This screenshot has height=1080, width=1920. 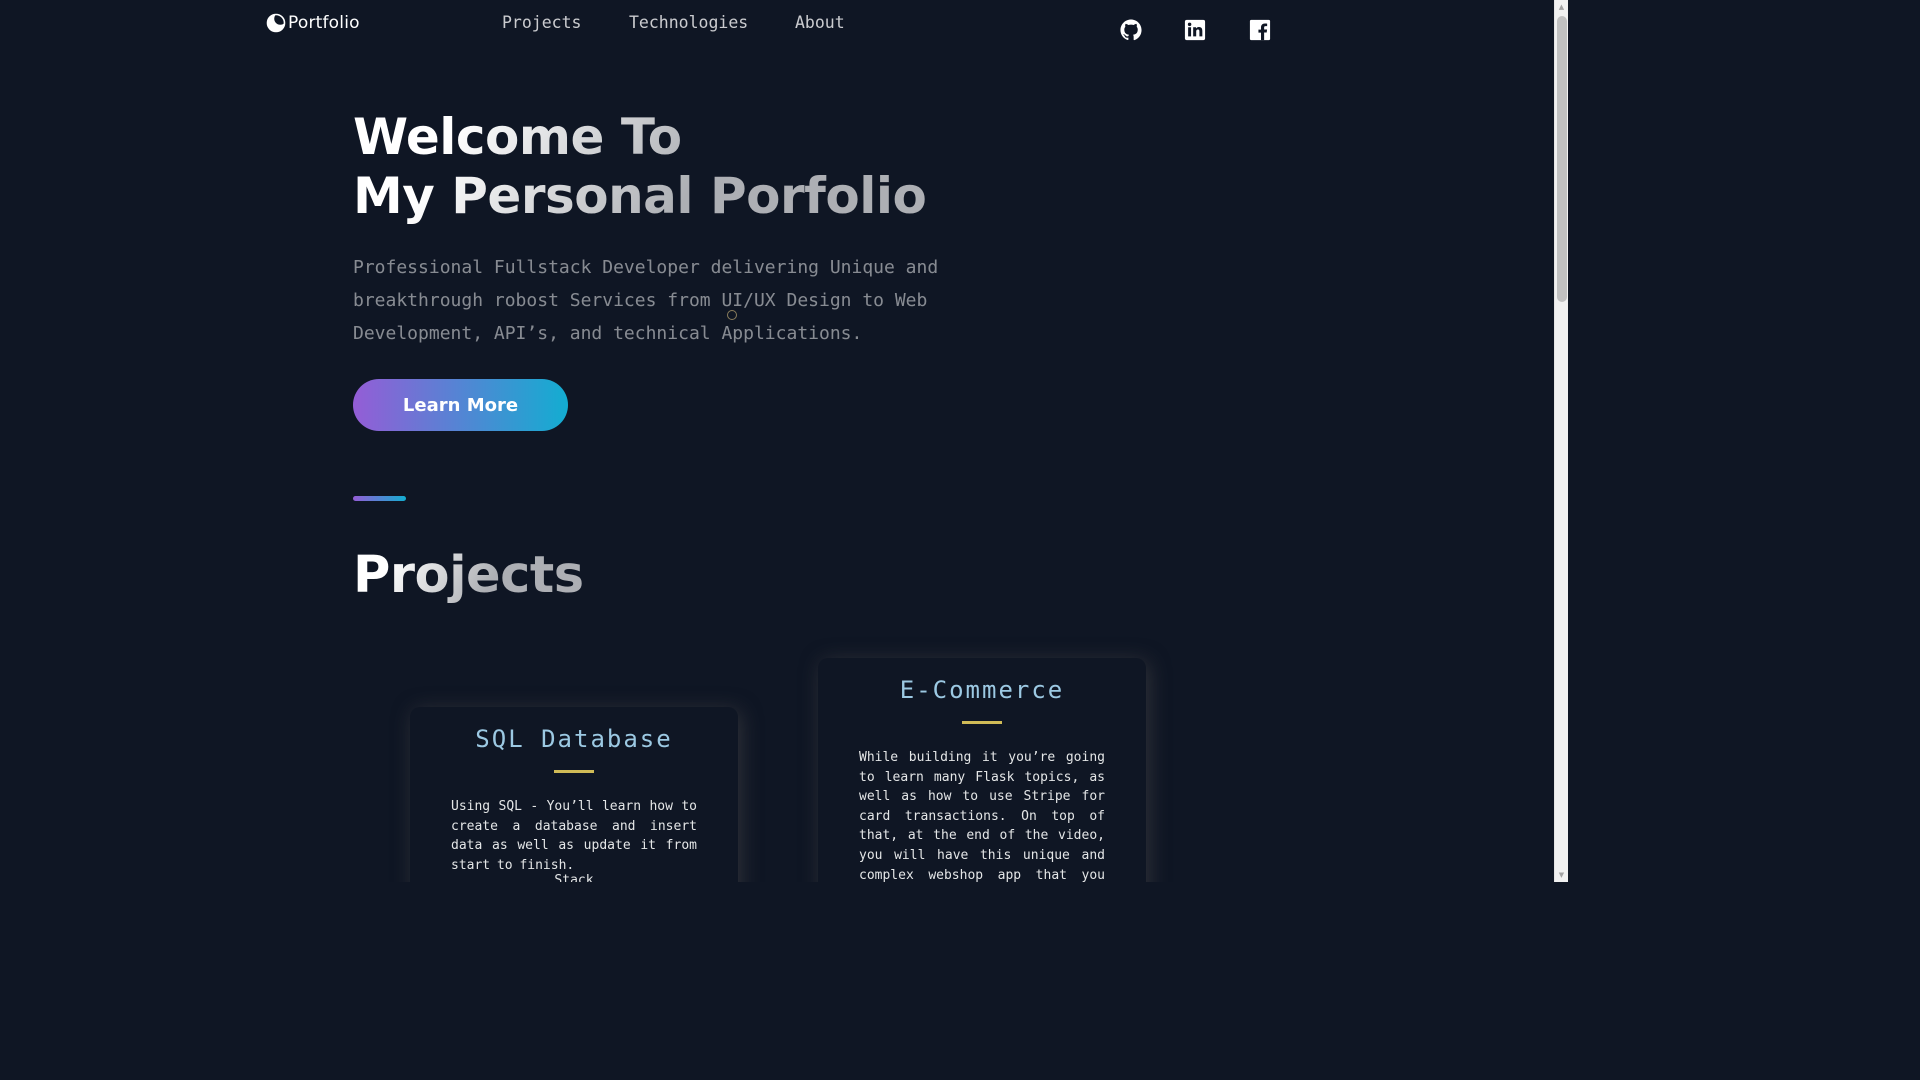 I want to click on section-divider, so click(x=379, y=498).